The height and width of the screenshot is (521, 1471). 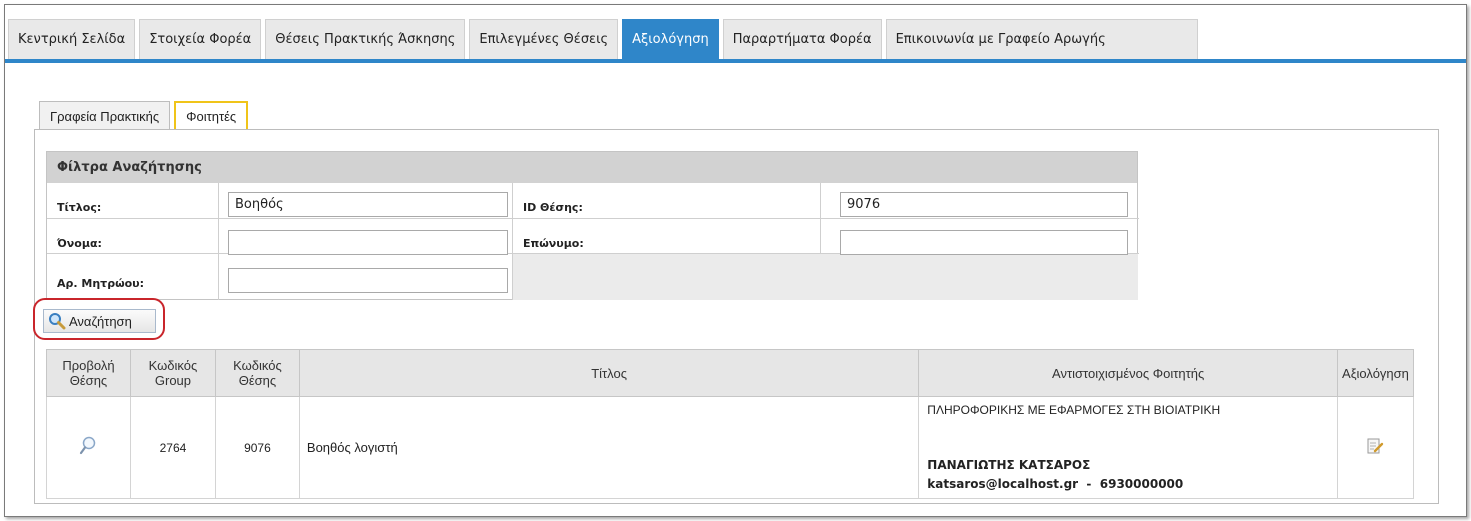 I want to click on magnifier-icon, so click(x=57, y=321).